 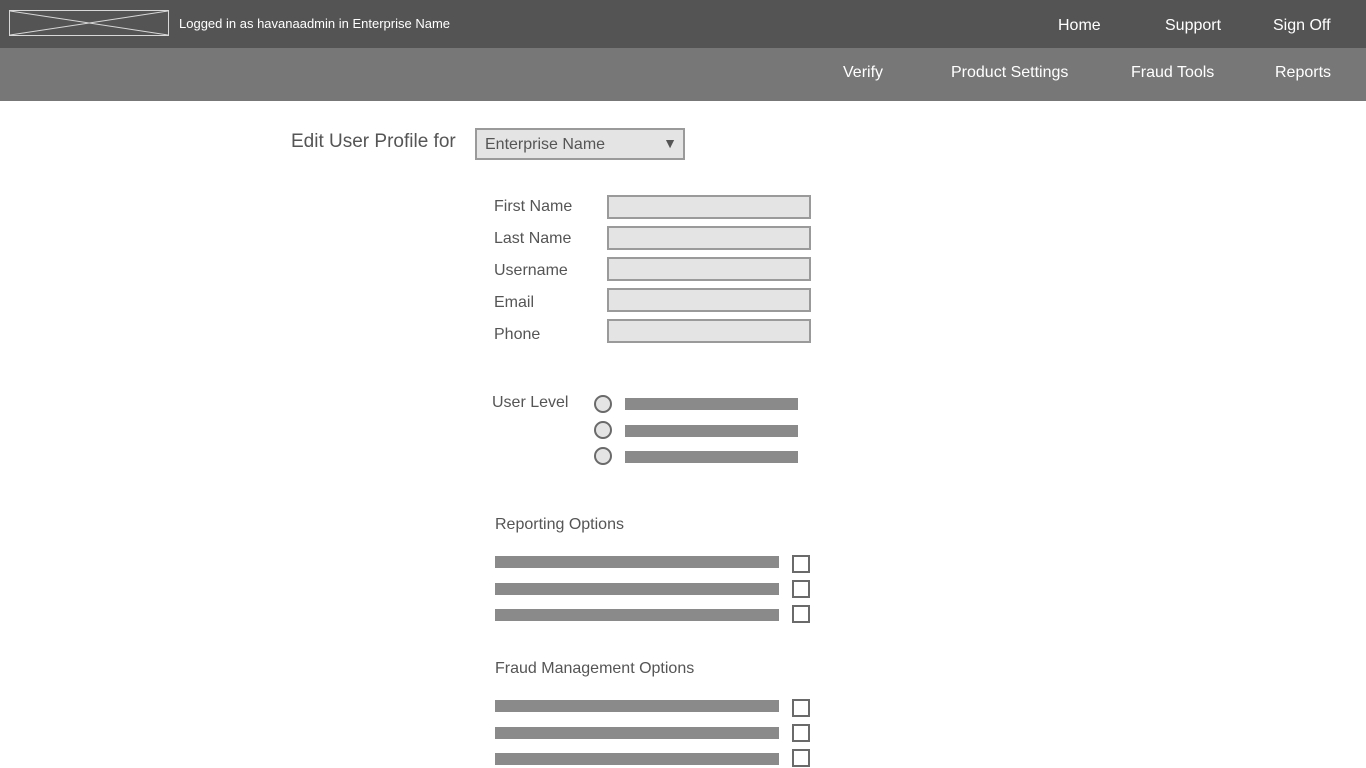 I want to click on fraud-option-3-placeholder, so click(x=637, y=759).